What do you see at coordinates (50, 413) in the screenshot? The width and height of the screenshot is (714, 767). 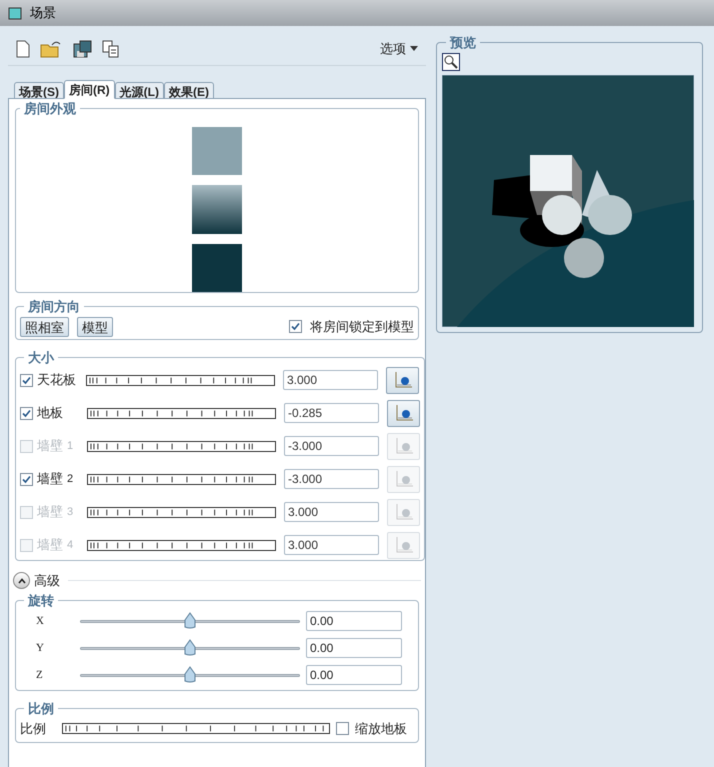 I see `row-label: 地板` at bounding box center [50, 413].